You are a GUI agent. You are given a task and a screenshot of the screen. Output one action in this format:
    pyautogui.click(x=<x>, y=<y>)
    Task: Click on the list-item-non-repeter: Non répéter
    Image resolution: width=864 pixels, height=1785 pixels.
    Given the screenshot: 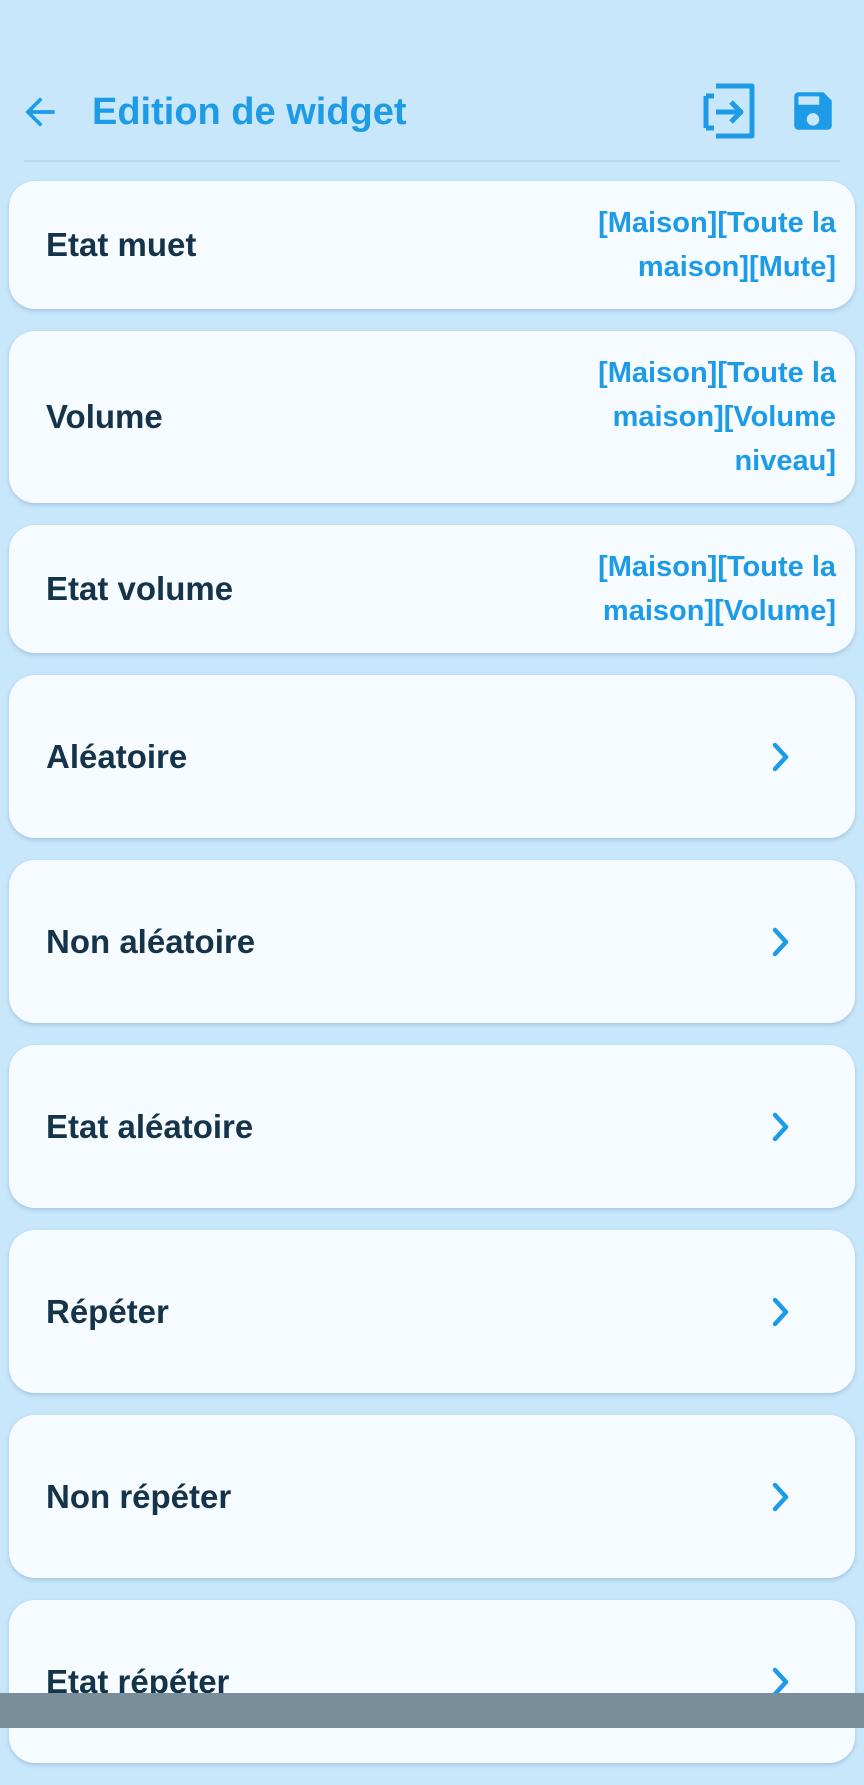 What is the action you would take?
    pyautogui.click(x=432, y=1496)
    